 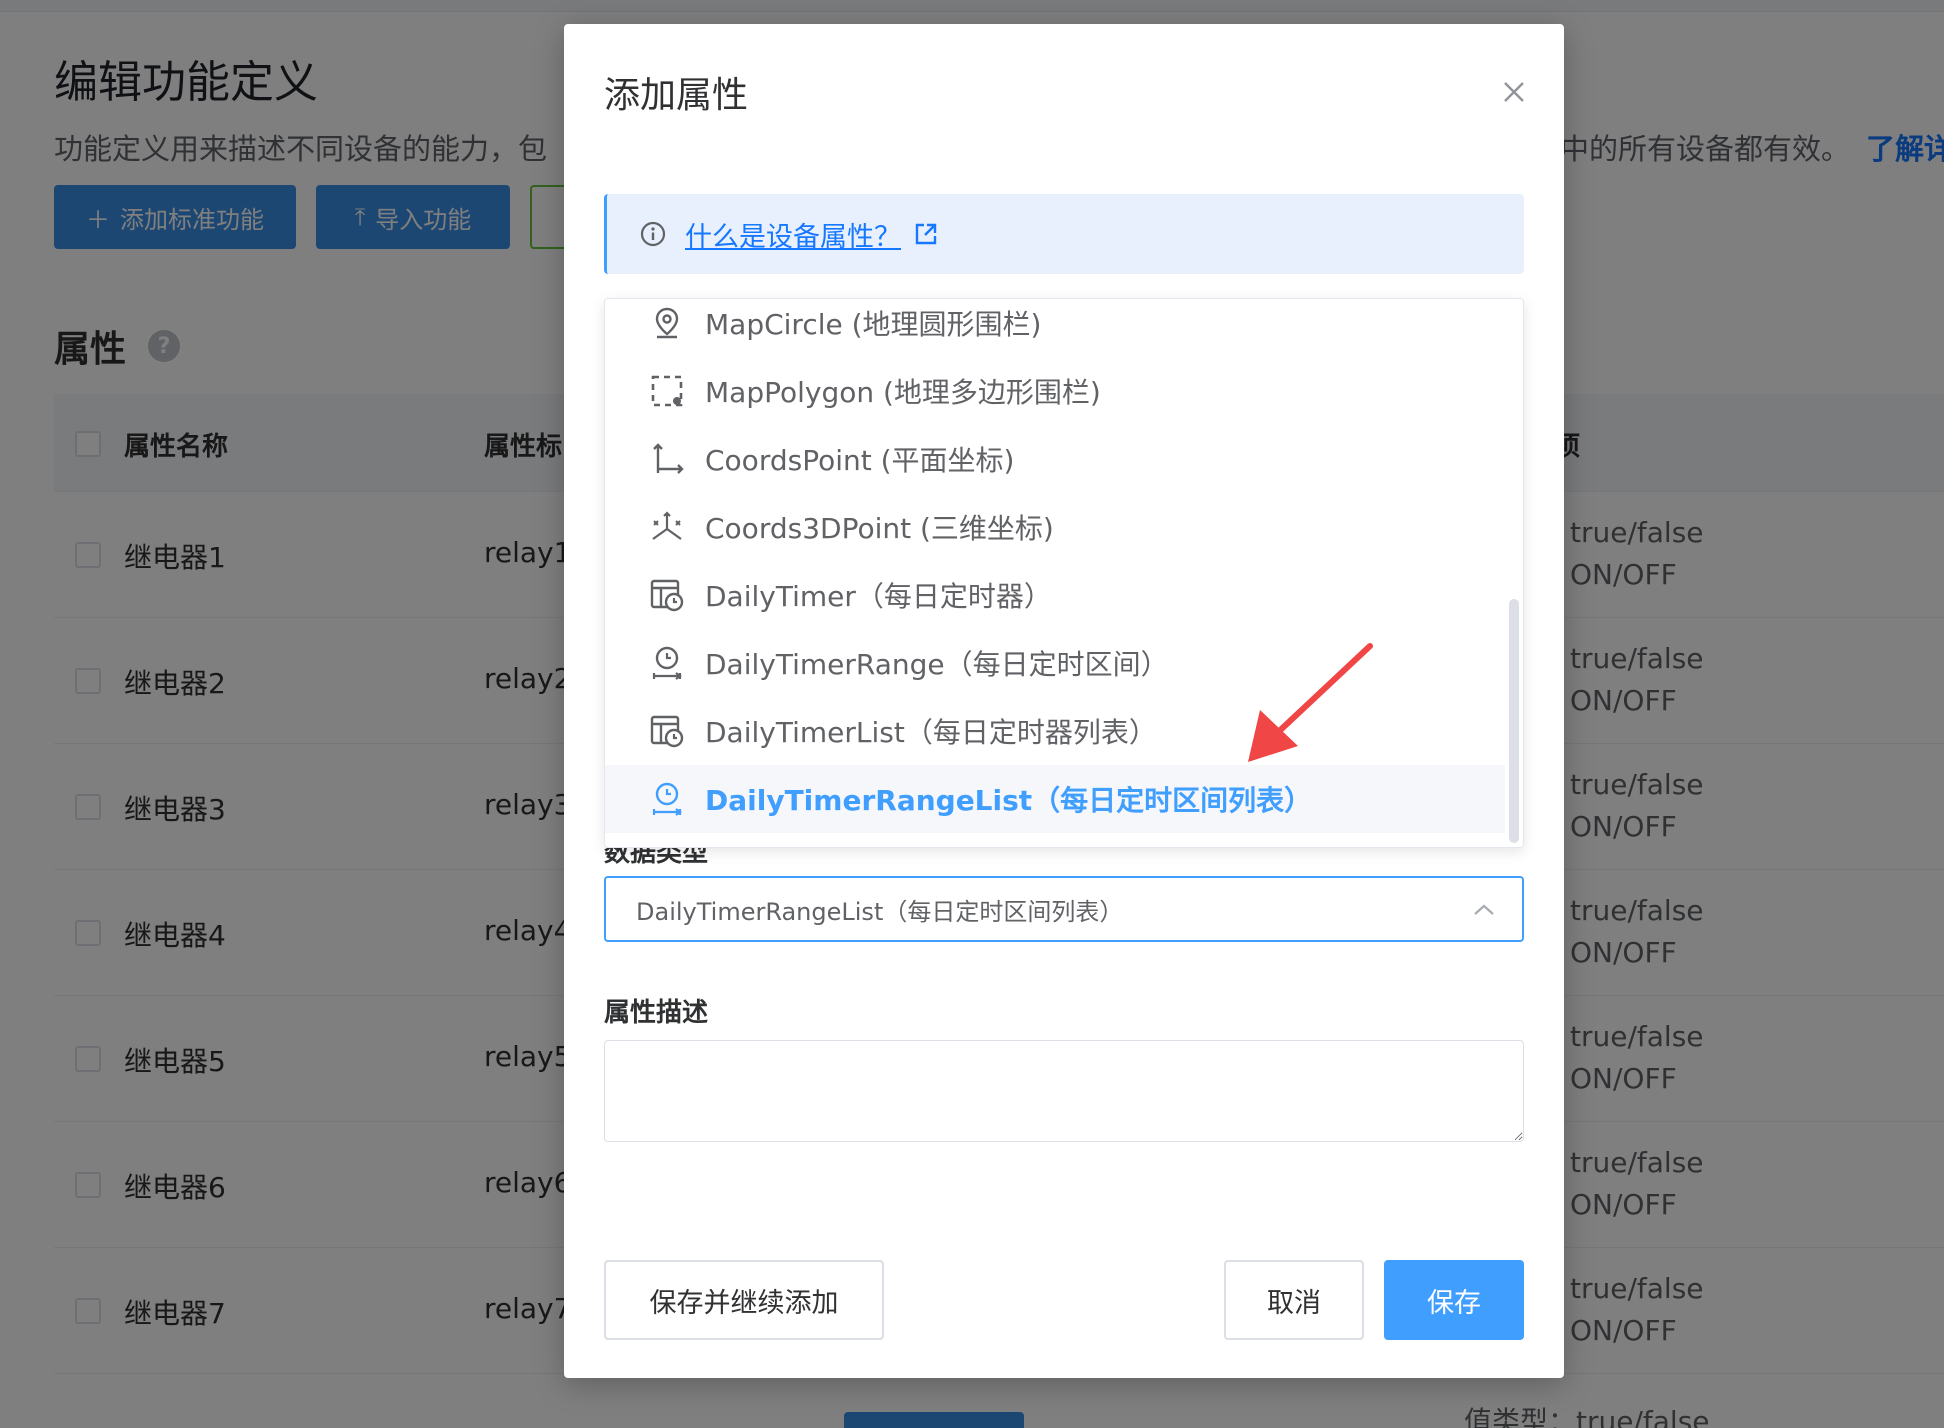 I want to click on save-button: 保存, so click(x=1454, y=1300).